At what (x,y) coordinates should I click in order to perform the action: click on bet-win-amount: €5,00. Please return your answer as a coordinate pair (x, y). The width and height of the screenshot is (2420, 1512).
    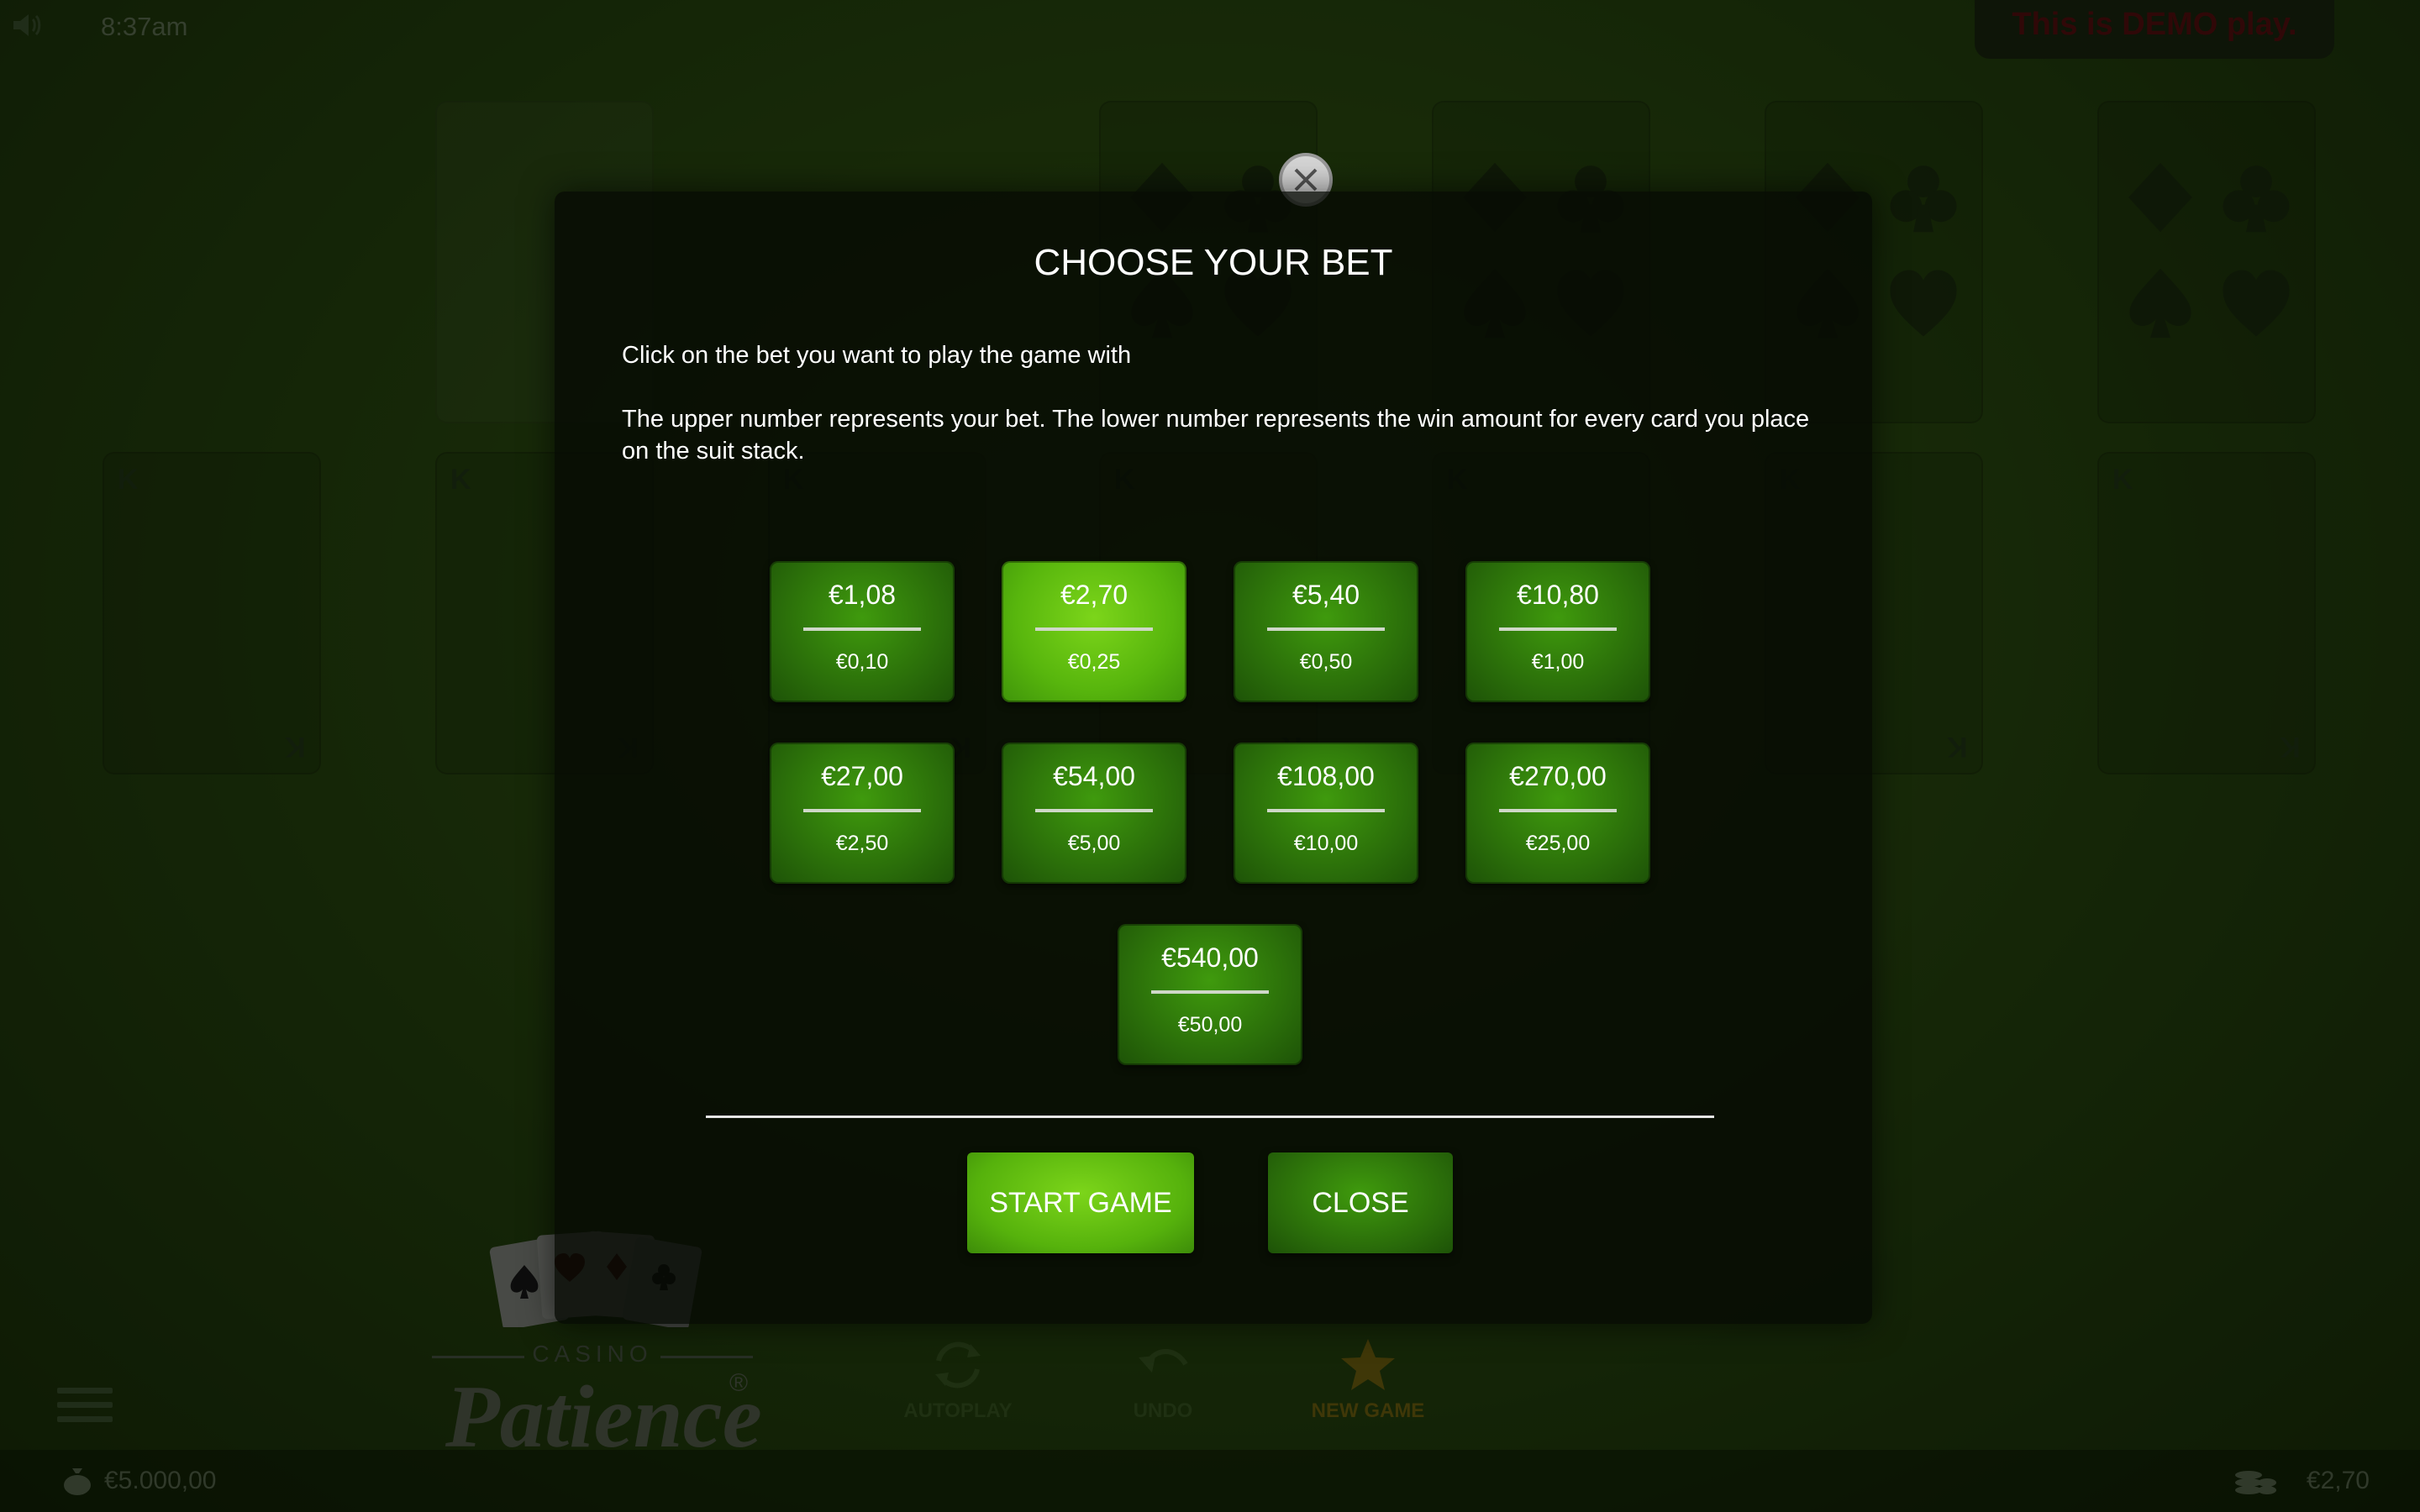
    Looking at the image, I should click on (1094, 843).